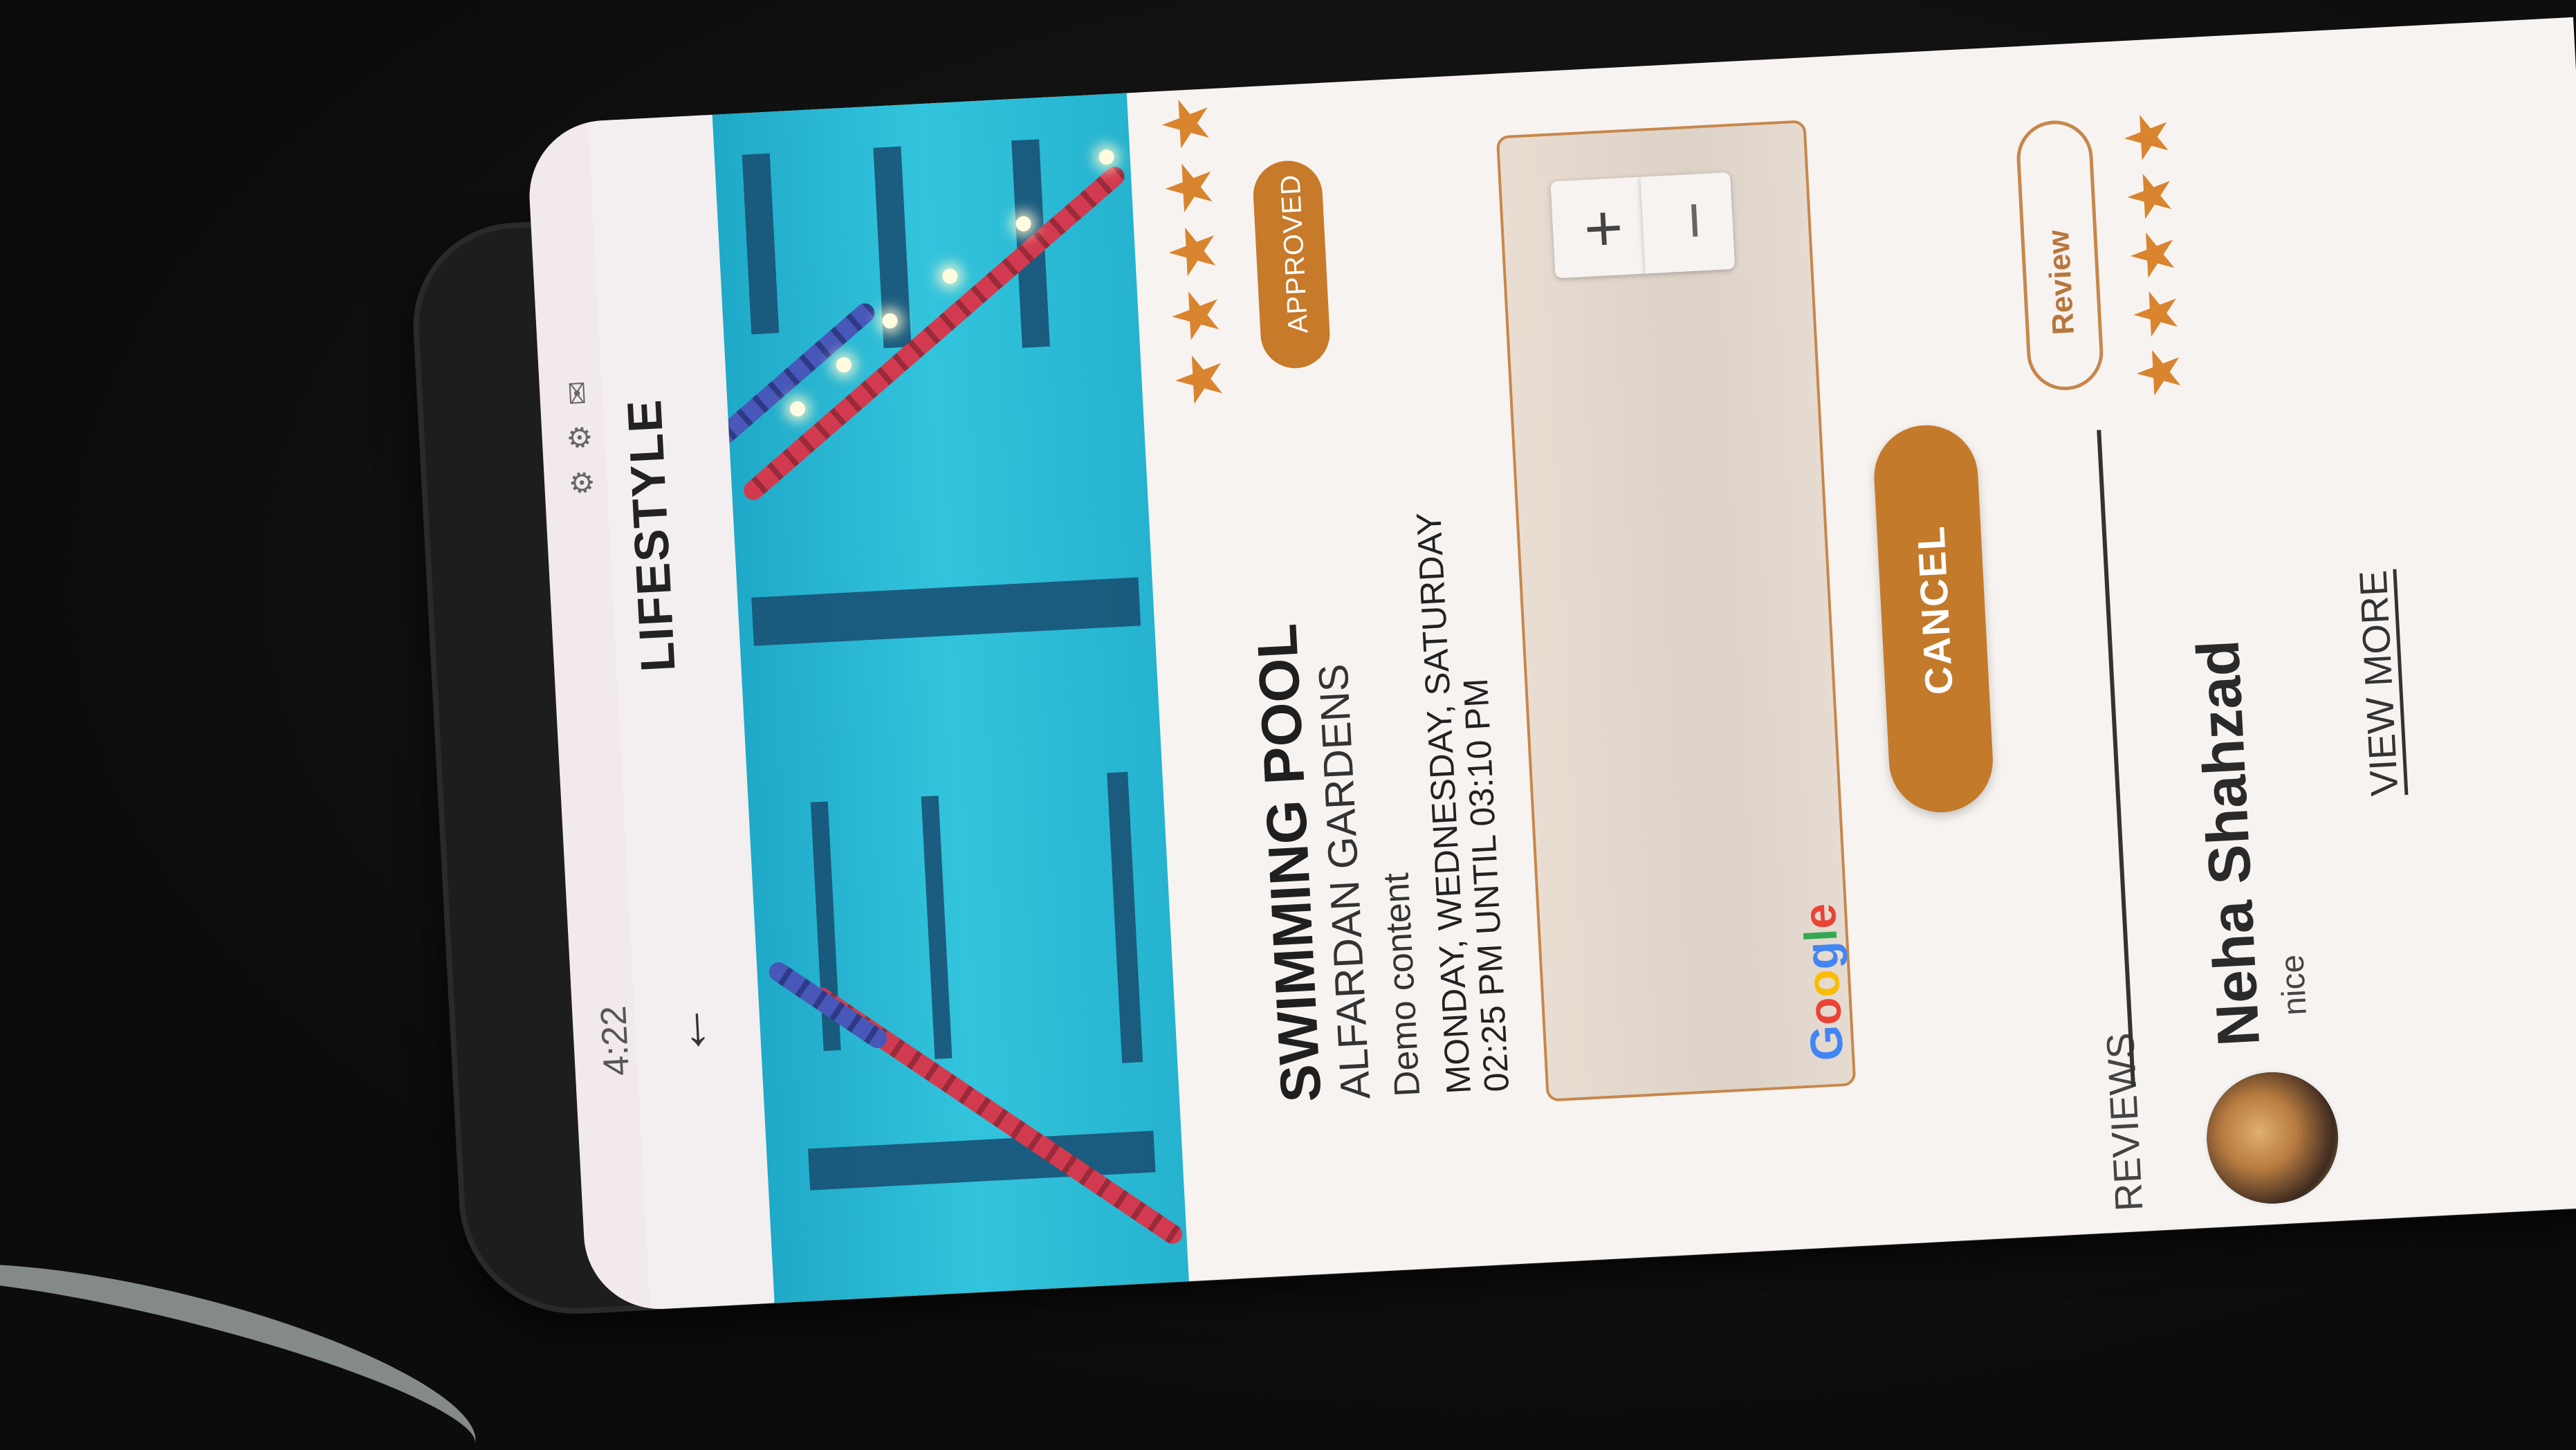 The width and height of the screenshot is (2576, 1450). What do you see at coordinates (1193, 248) in the screenshot?
I see `facility-rating-stars: ★★★★★` at bounding box center [1193, 248].